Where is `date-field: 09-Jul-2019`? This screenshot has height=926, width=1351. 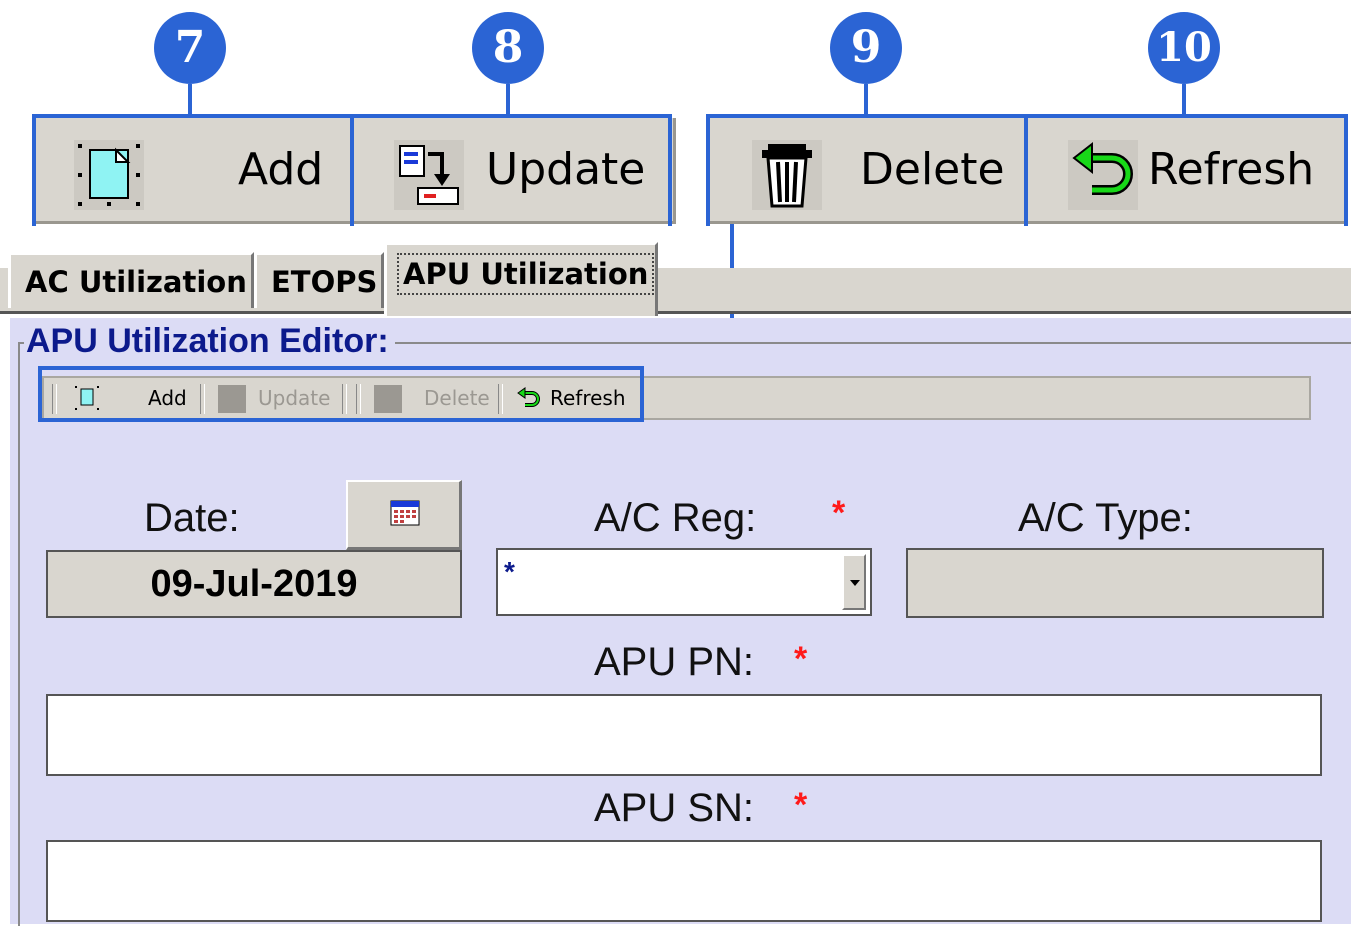
date-field: 09-Jul-2019 is located at coordinates (254, 584).